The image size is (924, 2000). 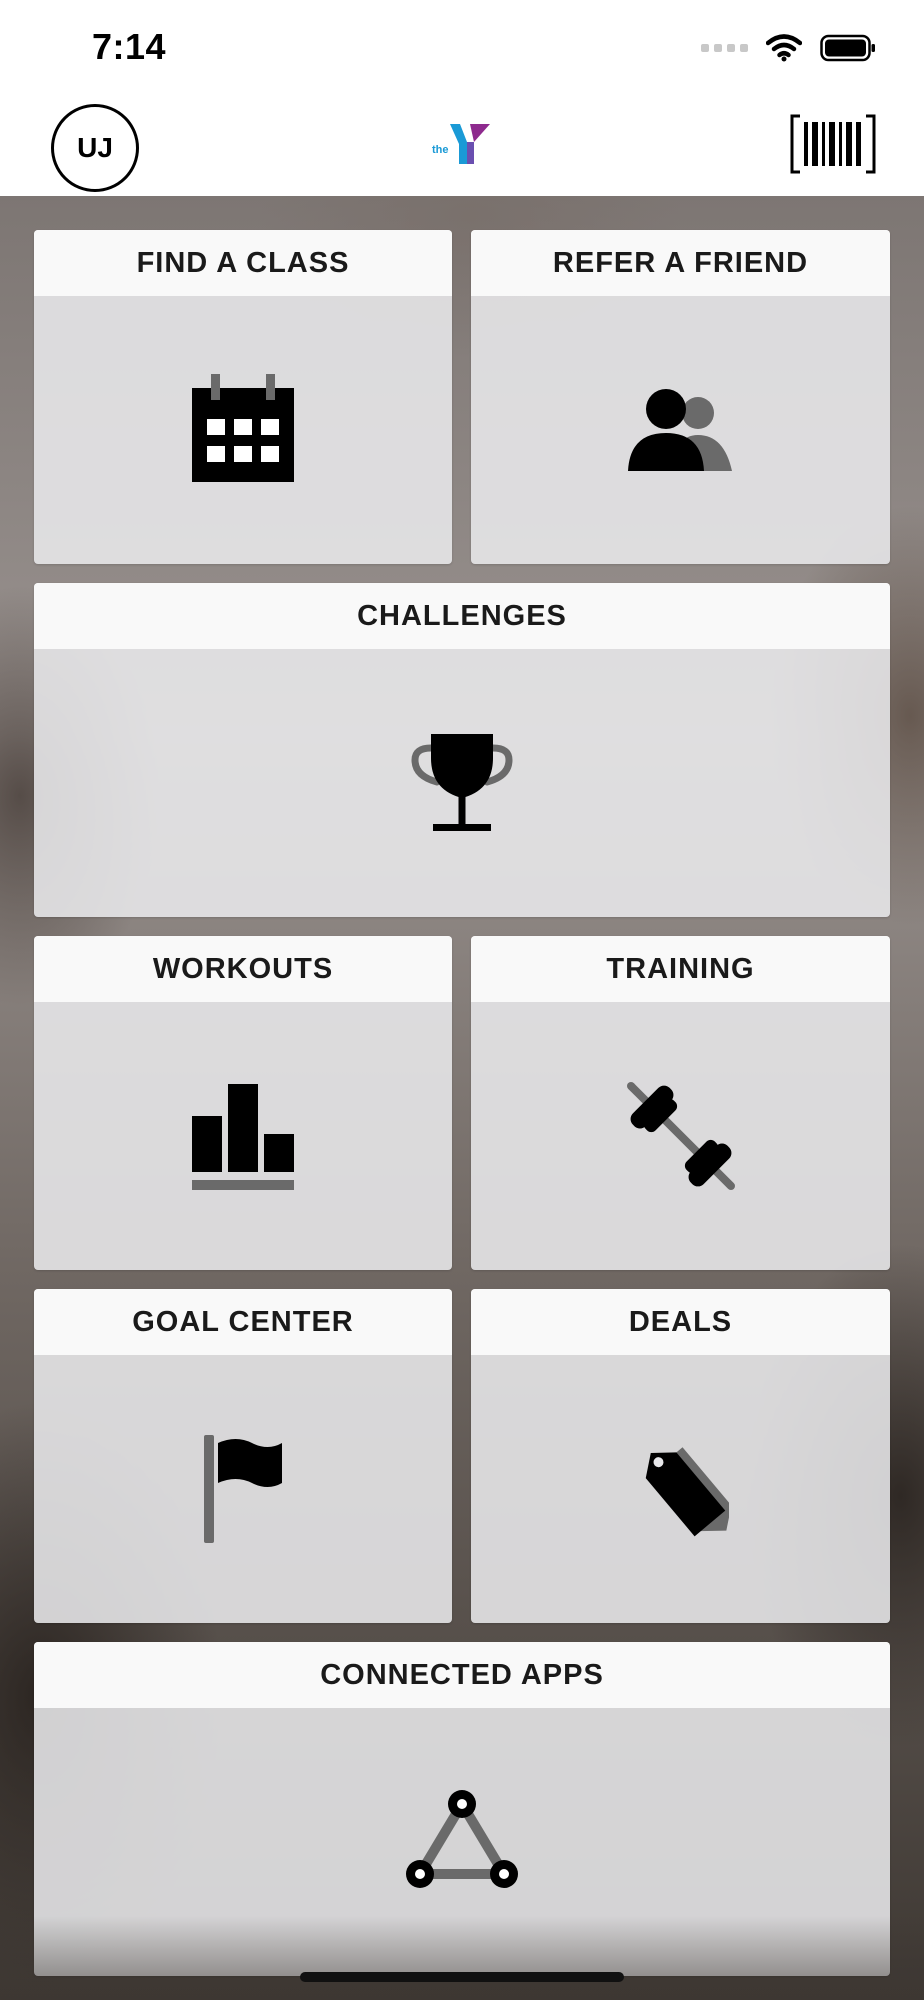 I want to click on goal-center-tile: GOAL CENTER, so click(x=243, y=1456).